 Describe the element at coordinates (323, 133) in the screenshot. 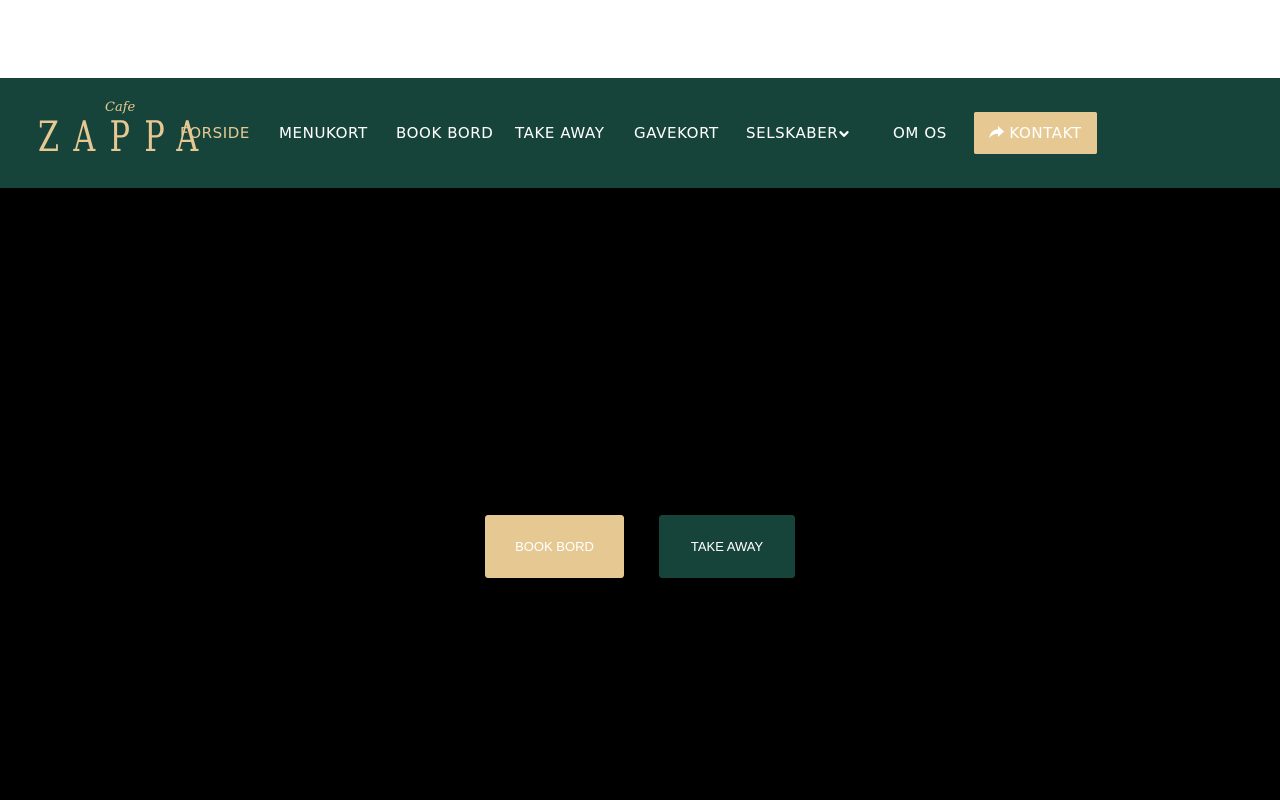

I see `nav-item-menukort: MENUKORT` at that location.